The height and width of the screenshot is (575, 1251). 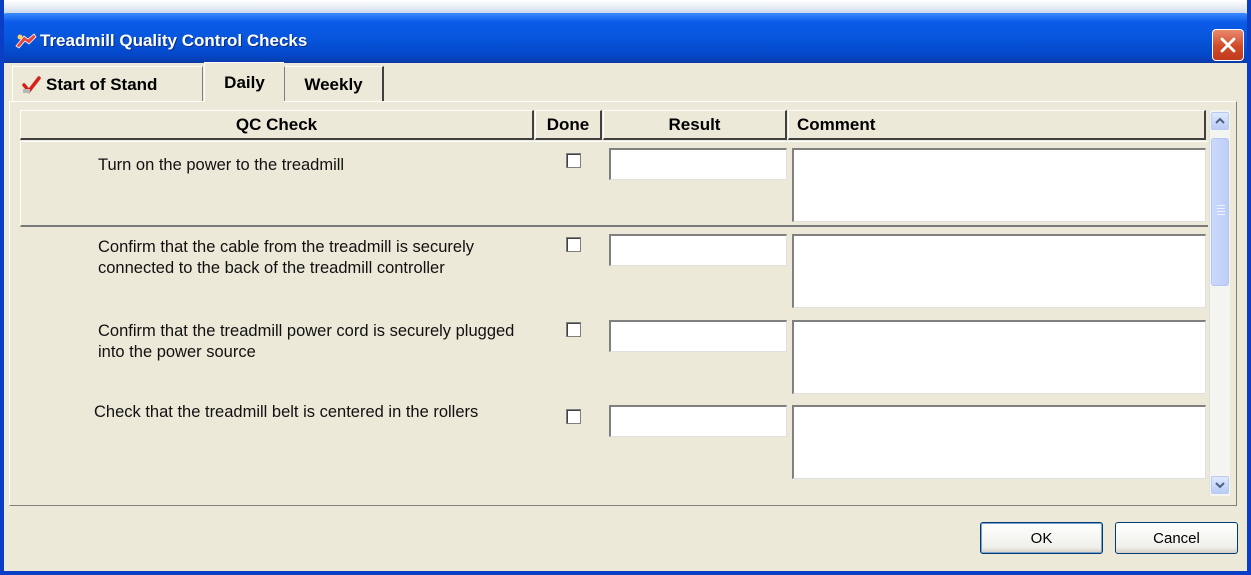 I want to click on ok-button: OK, so click(x=1041, y=538).